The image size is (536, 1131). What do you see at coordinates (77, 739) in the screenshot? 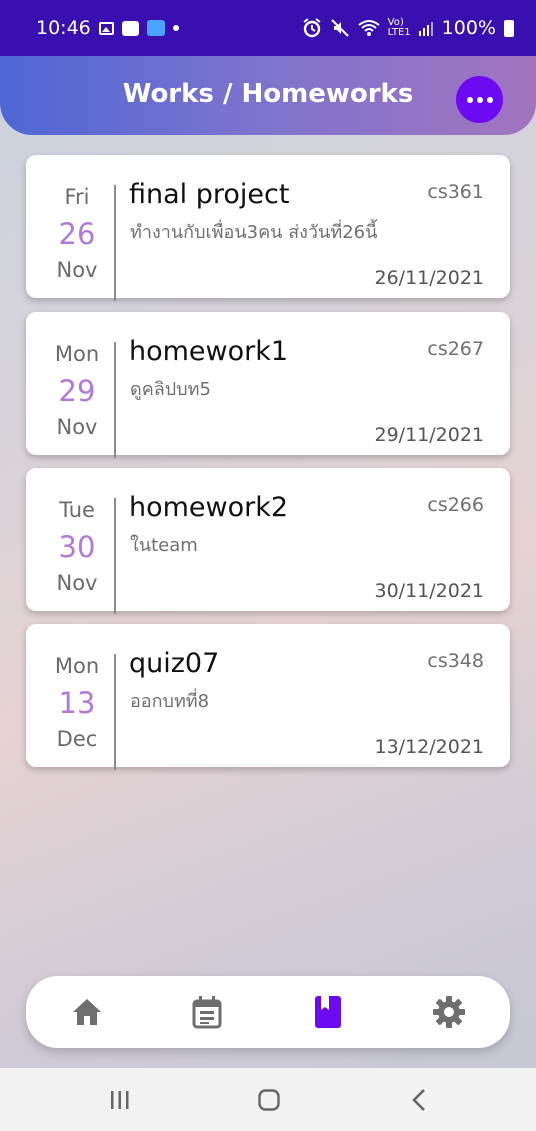
I see `month-label: Dec` at bounding box center [77, 739].